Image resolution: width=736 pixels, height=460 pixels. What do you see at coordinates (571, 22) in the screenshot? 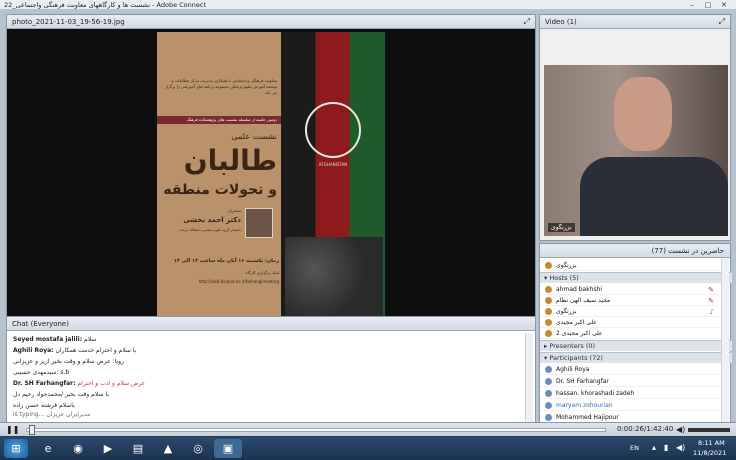
I see `video-count: (1)` at bounding box center [571, 22].